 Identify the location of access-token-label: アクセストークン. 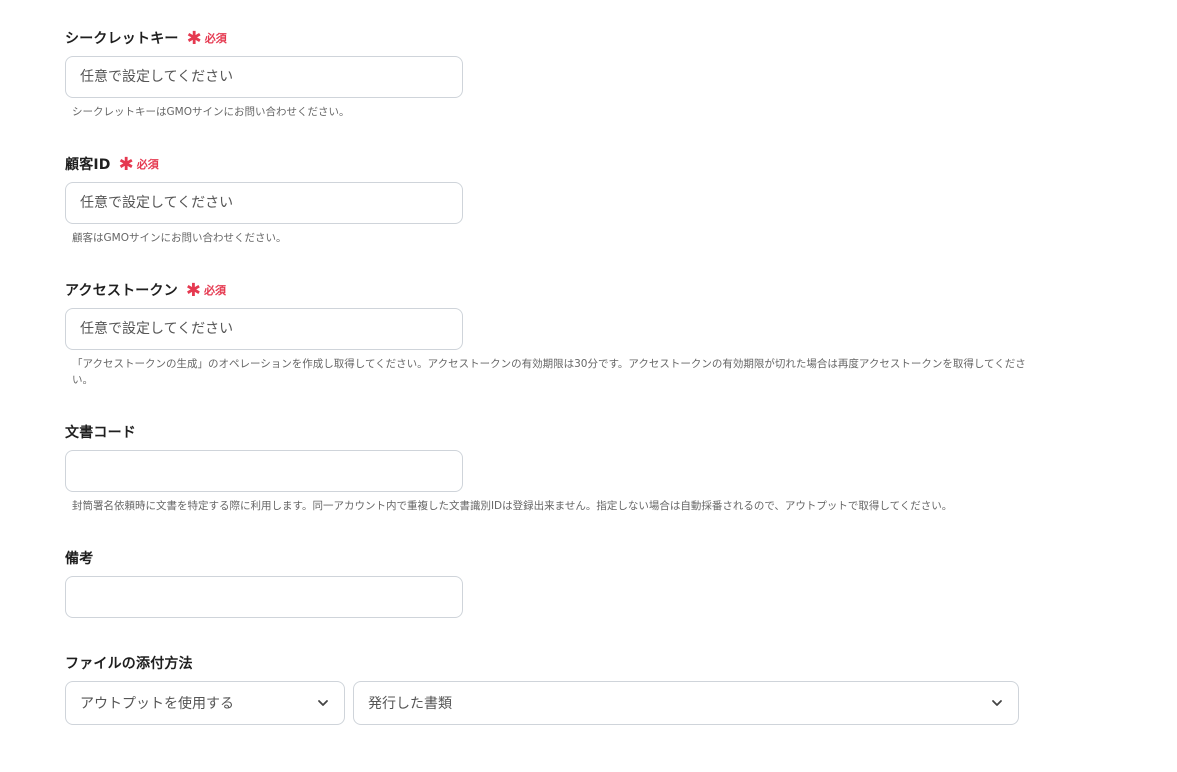
(121, 291).